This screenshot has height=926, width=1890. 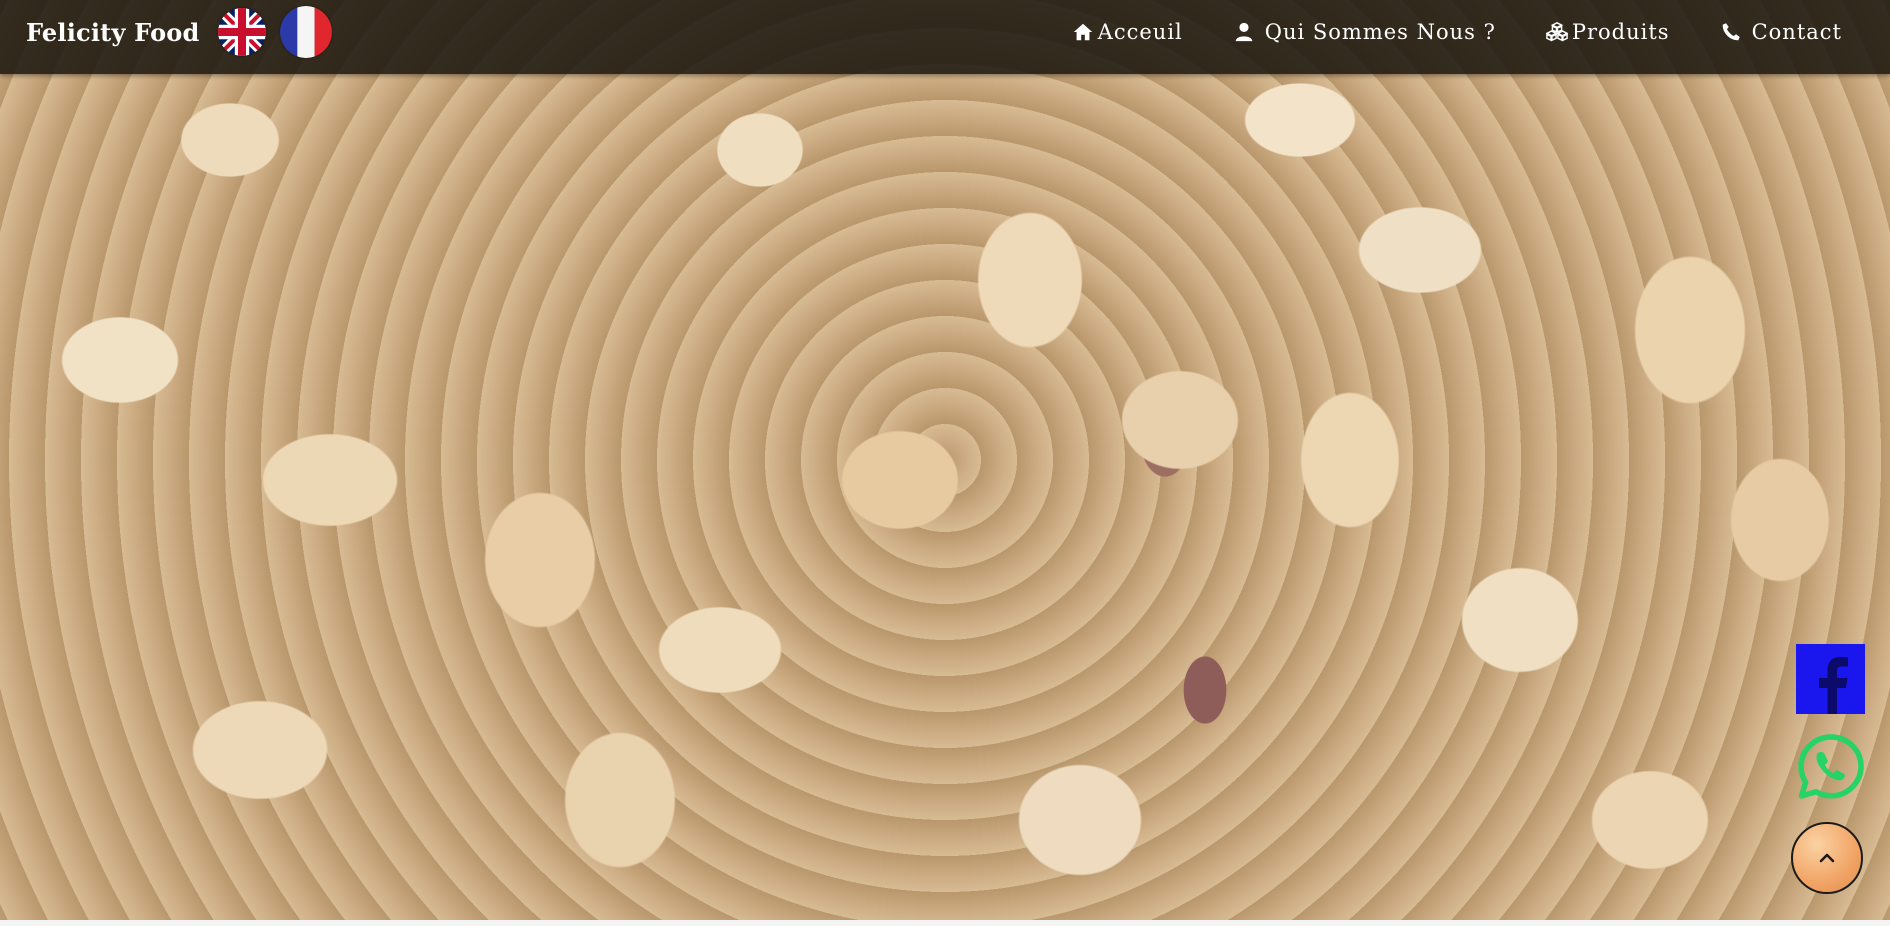 I want to click on nav-link-qui-sommes-nous: Qui Sommes Nous ?, so click(x=1364, y=32).